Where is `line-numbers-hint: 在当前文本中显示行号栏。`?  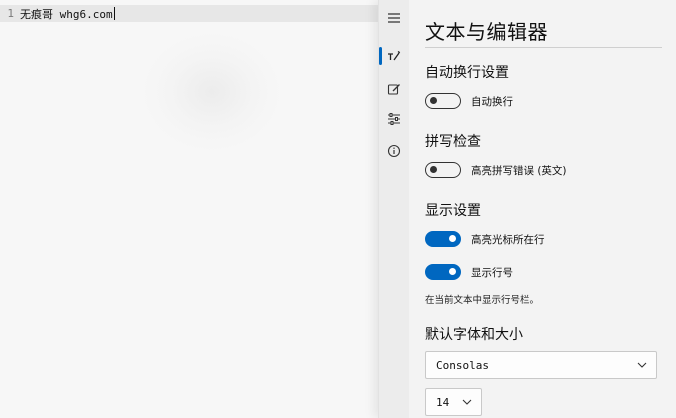 line-numbers-hint: 在当前文本中显示行号栏。 is located at coordinates (482, 300).